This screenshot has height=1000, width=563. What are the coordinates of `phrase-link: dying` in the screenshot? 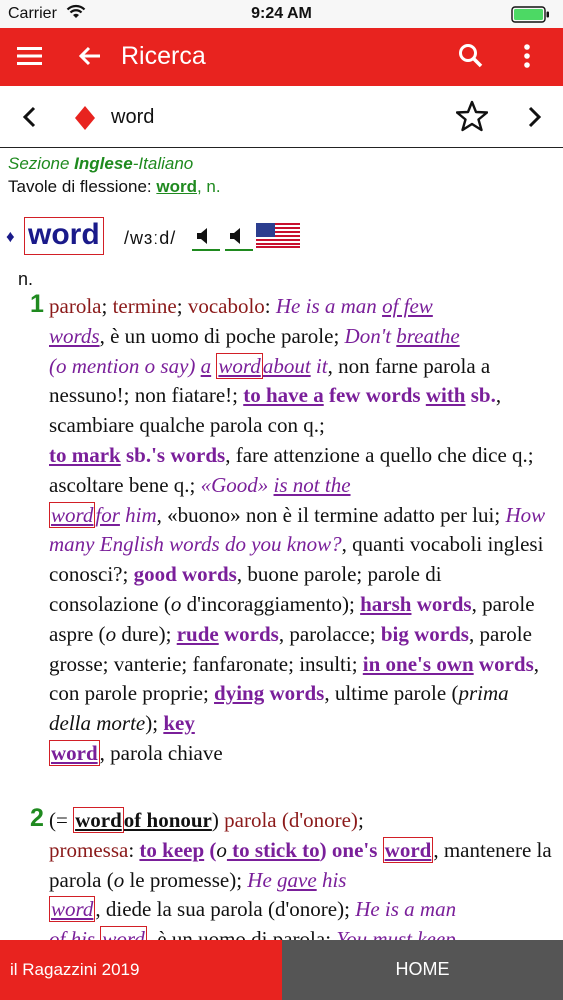 It's located at (239, 693).